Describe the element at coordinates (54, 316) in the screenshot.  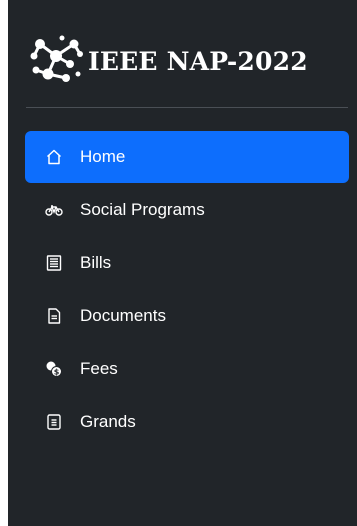
I see `document-icon` at that location.